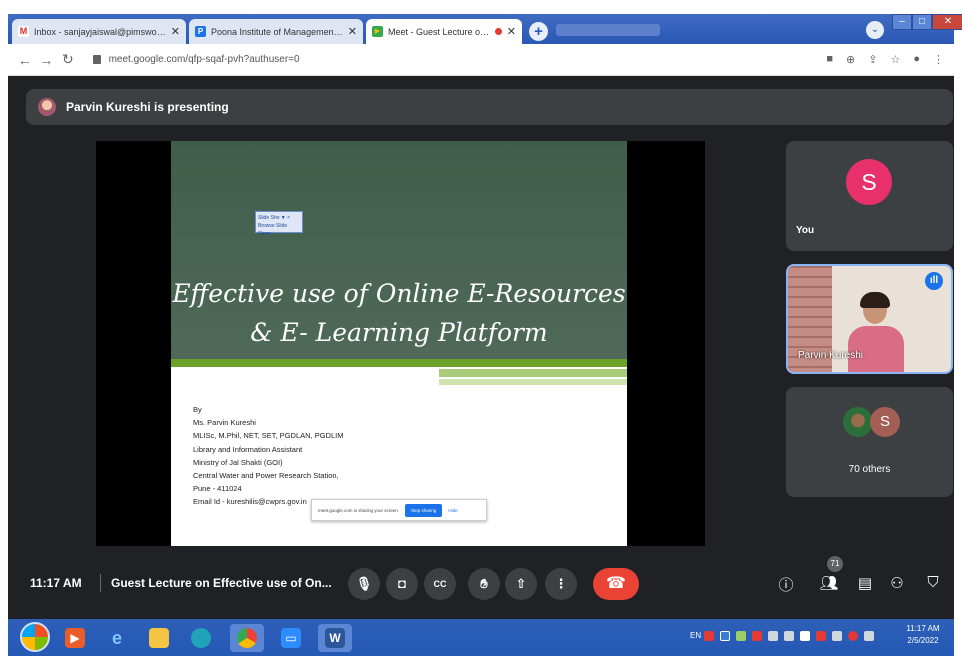 This screenshot has height=656, width=962. Describe the element at coordinates (484, 584) in the screenshot. I see `raise-hand-icon: ✋︎` at that location.